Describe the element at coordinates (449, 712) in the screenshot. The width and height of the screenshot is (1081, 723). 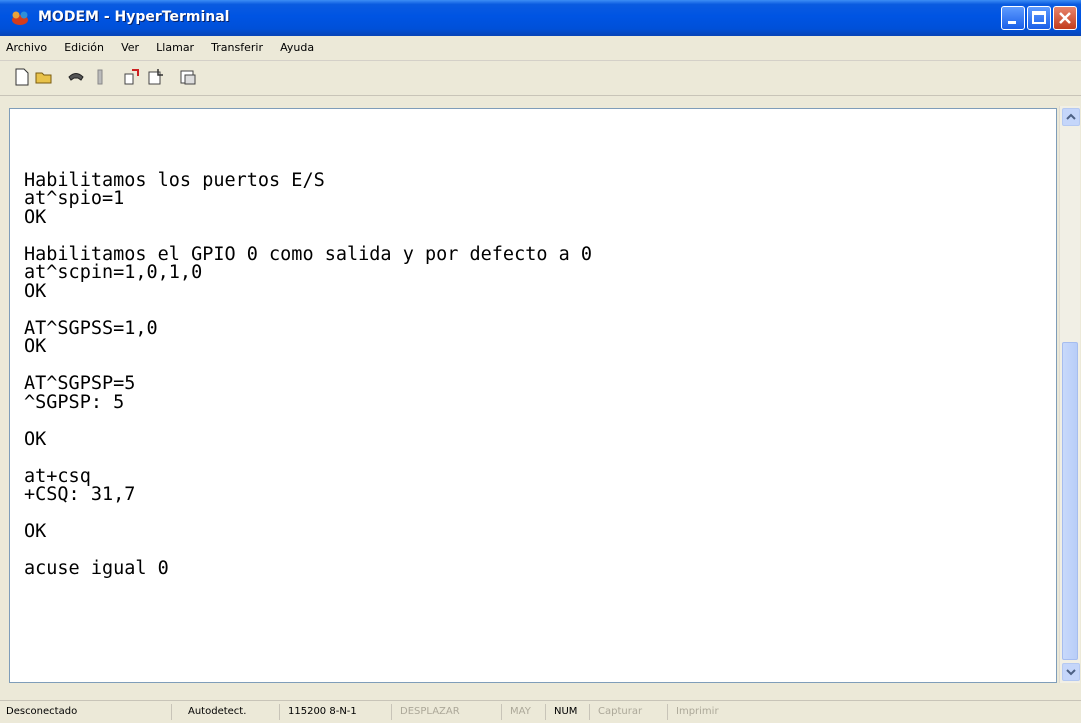
I see `status-scroll: DESPLAZAR` at that location.